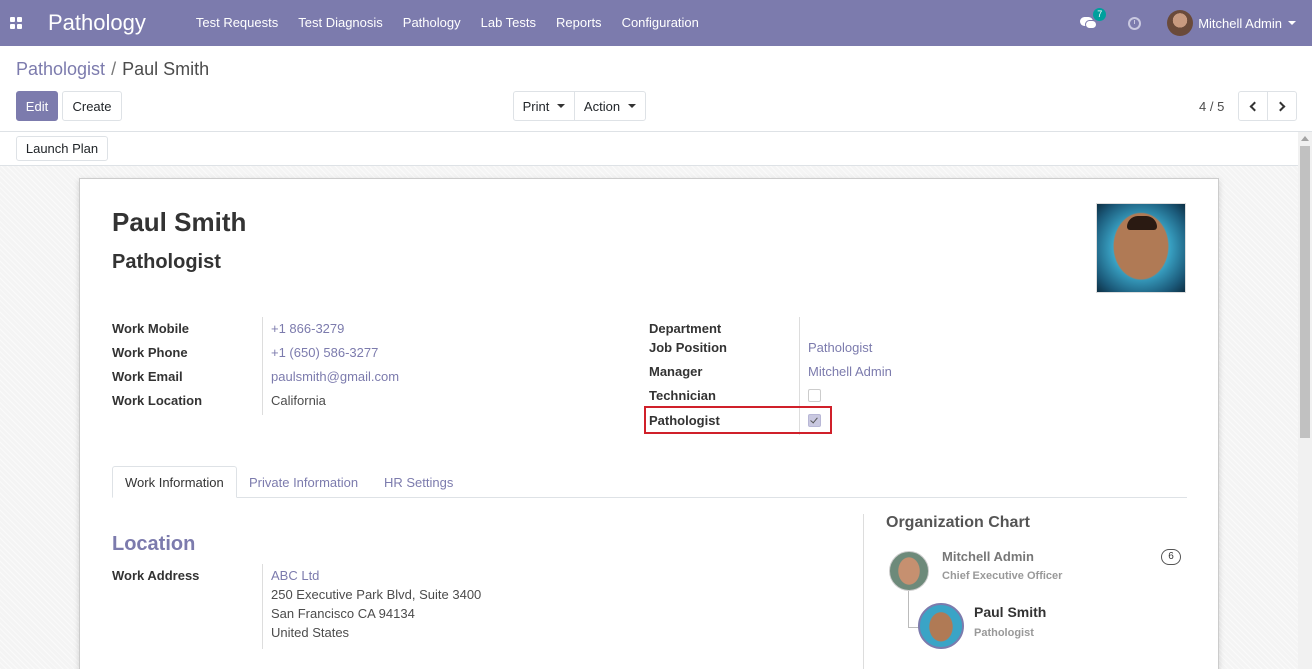  Describe the element at coordinates (656, 131) in the screenshot. I see `divider` at that location.